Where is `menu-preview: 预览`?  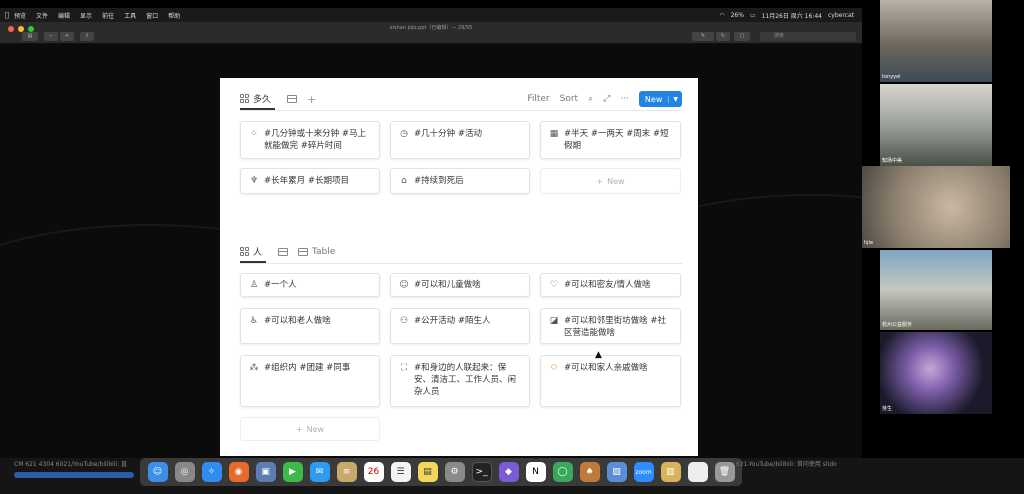
menu-preview: 预览 is located at coordinates (20, 15).